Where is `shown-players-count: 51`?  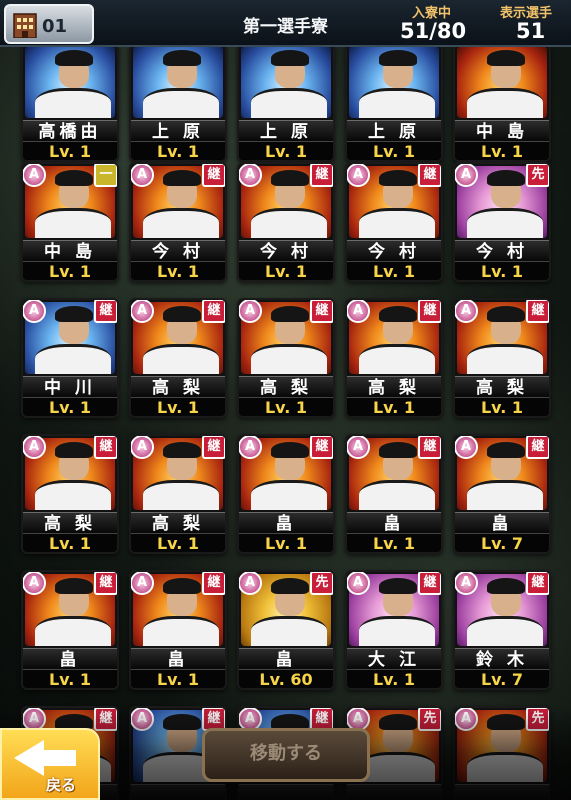
shown-players-count: 51 is located at coordinates (531, 31).